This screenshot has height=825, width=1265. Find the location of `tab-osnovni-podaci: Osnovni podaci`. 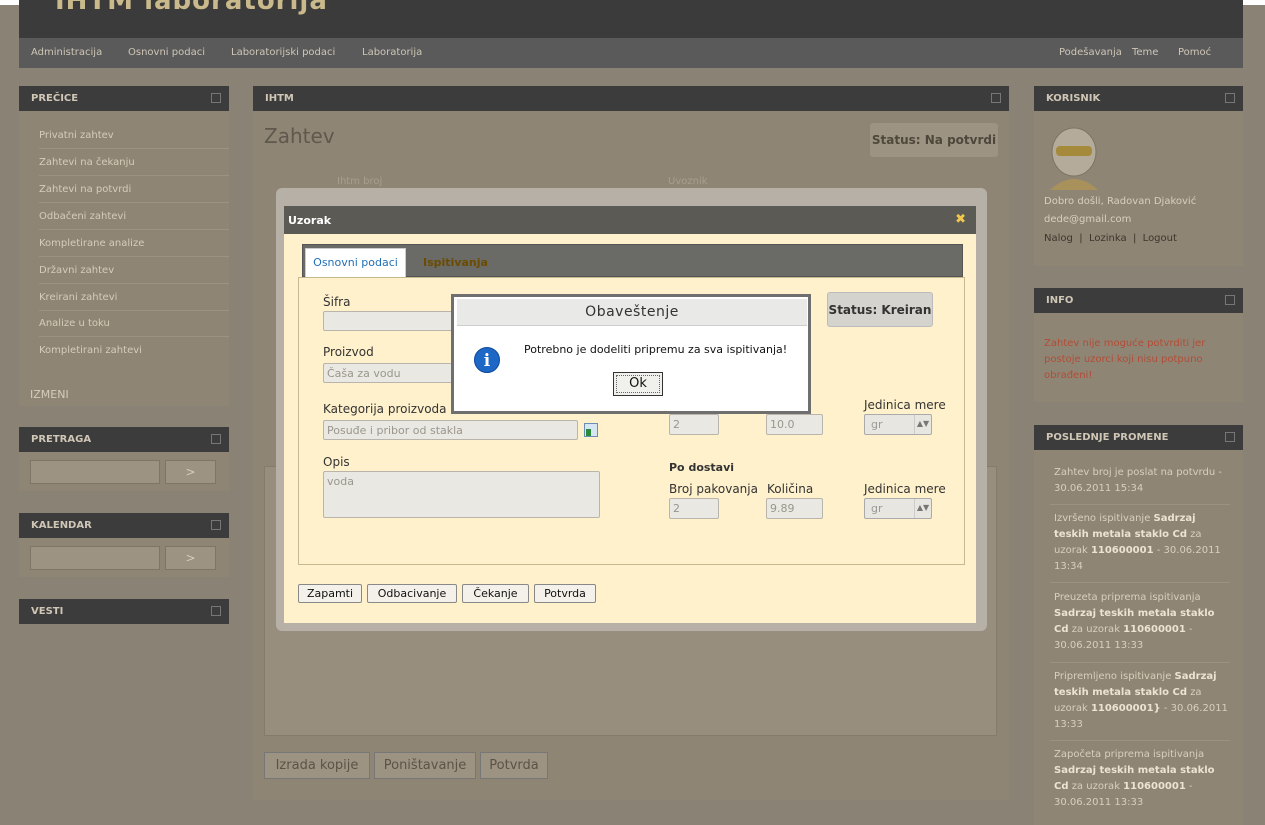

tab-osnovni-podaci: Osnovni podaci is located at coordinates (355, 262).